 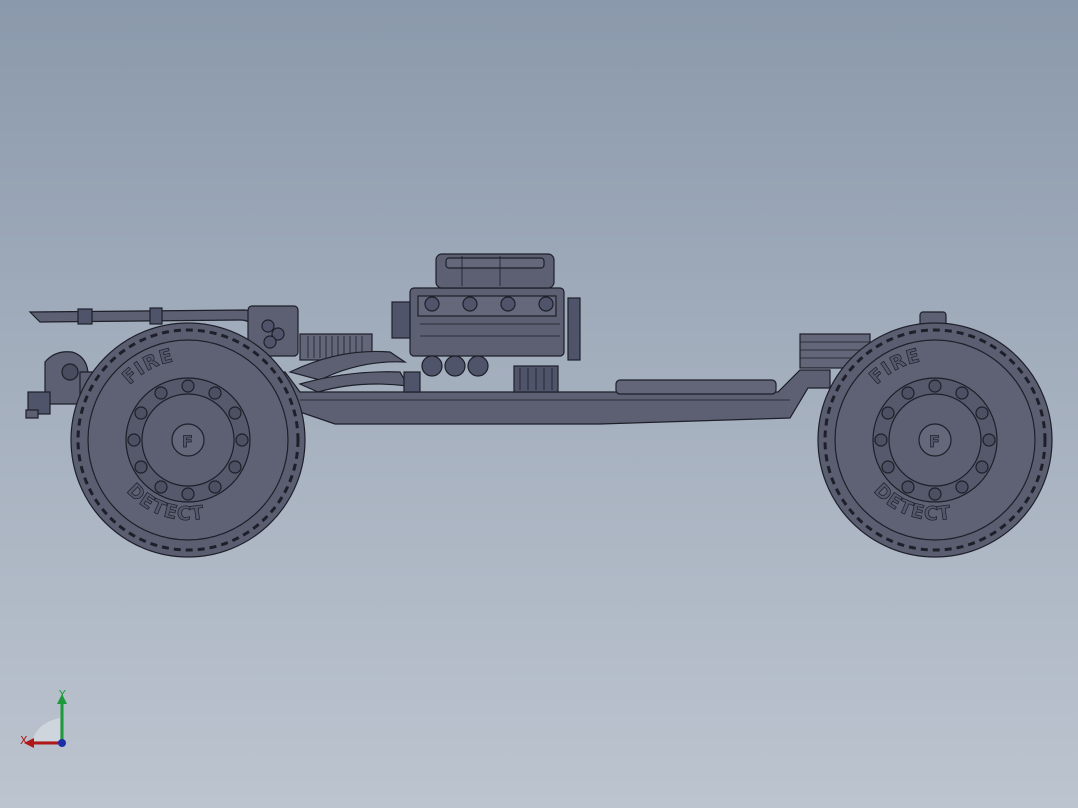 What do you see at coordinates (62, 694) in the screenshot?
I see `y-axis-label: Y` at bounding box center [62, 694].